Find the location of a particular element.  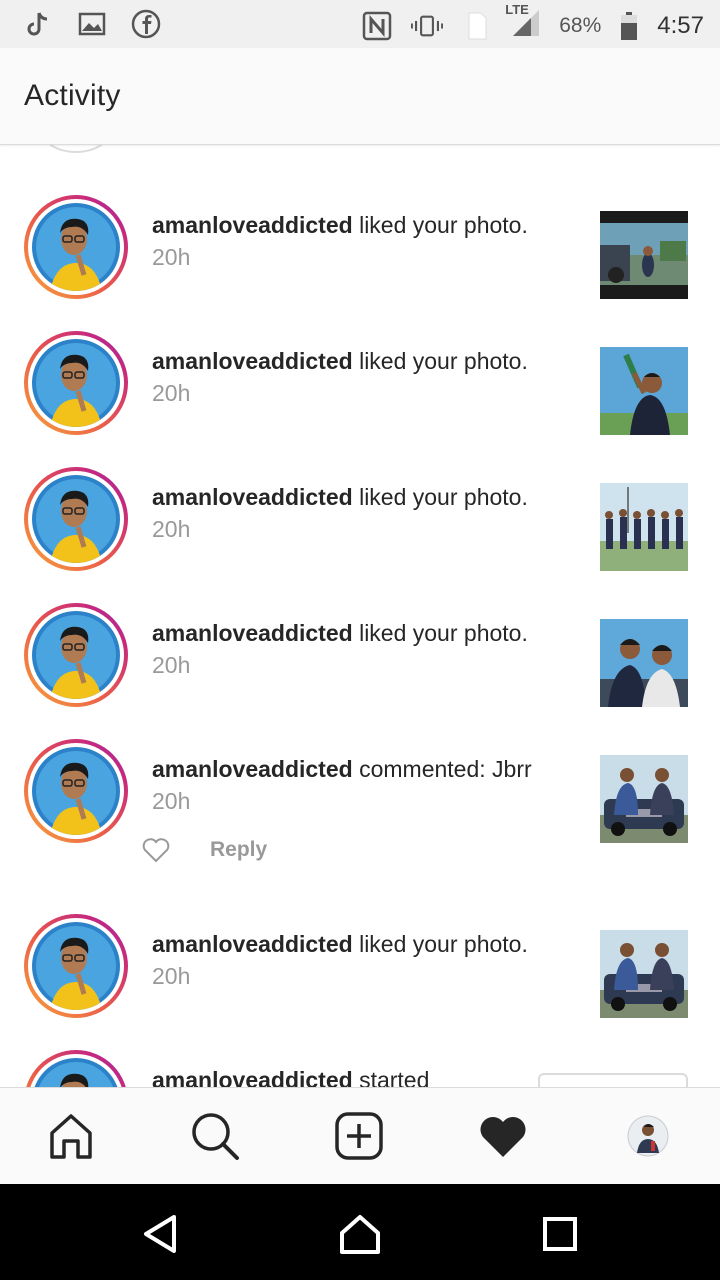

battery-percent: 68% is located at coordinates (580, 25).